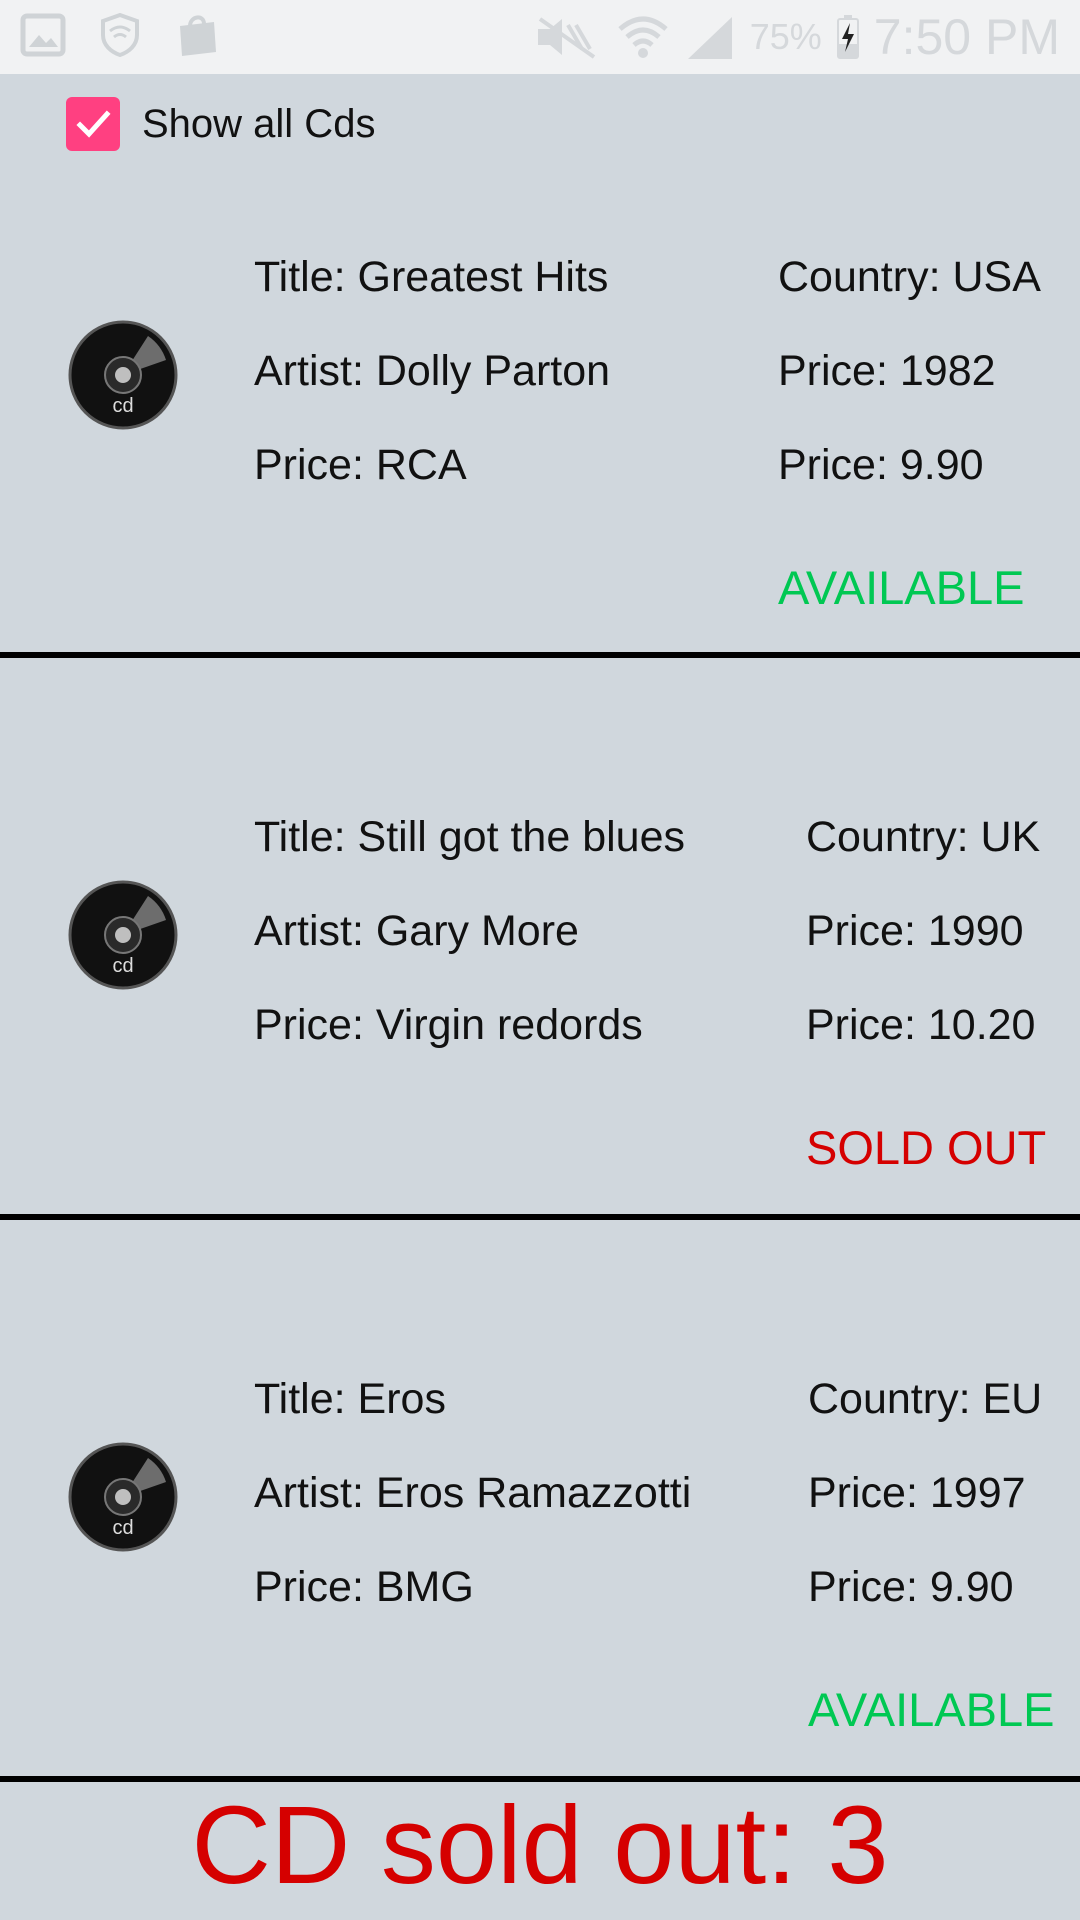 This screenshot has height=1920, width=1080. Describe the element at coordinates (909, 277) in the screenshot. I see `cd-country: Country: USA` at that location.